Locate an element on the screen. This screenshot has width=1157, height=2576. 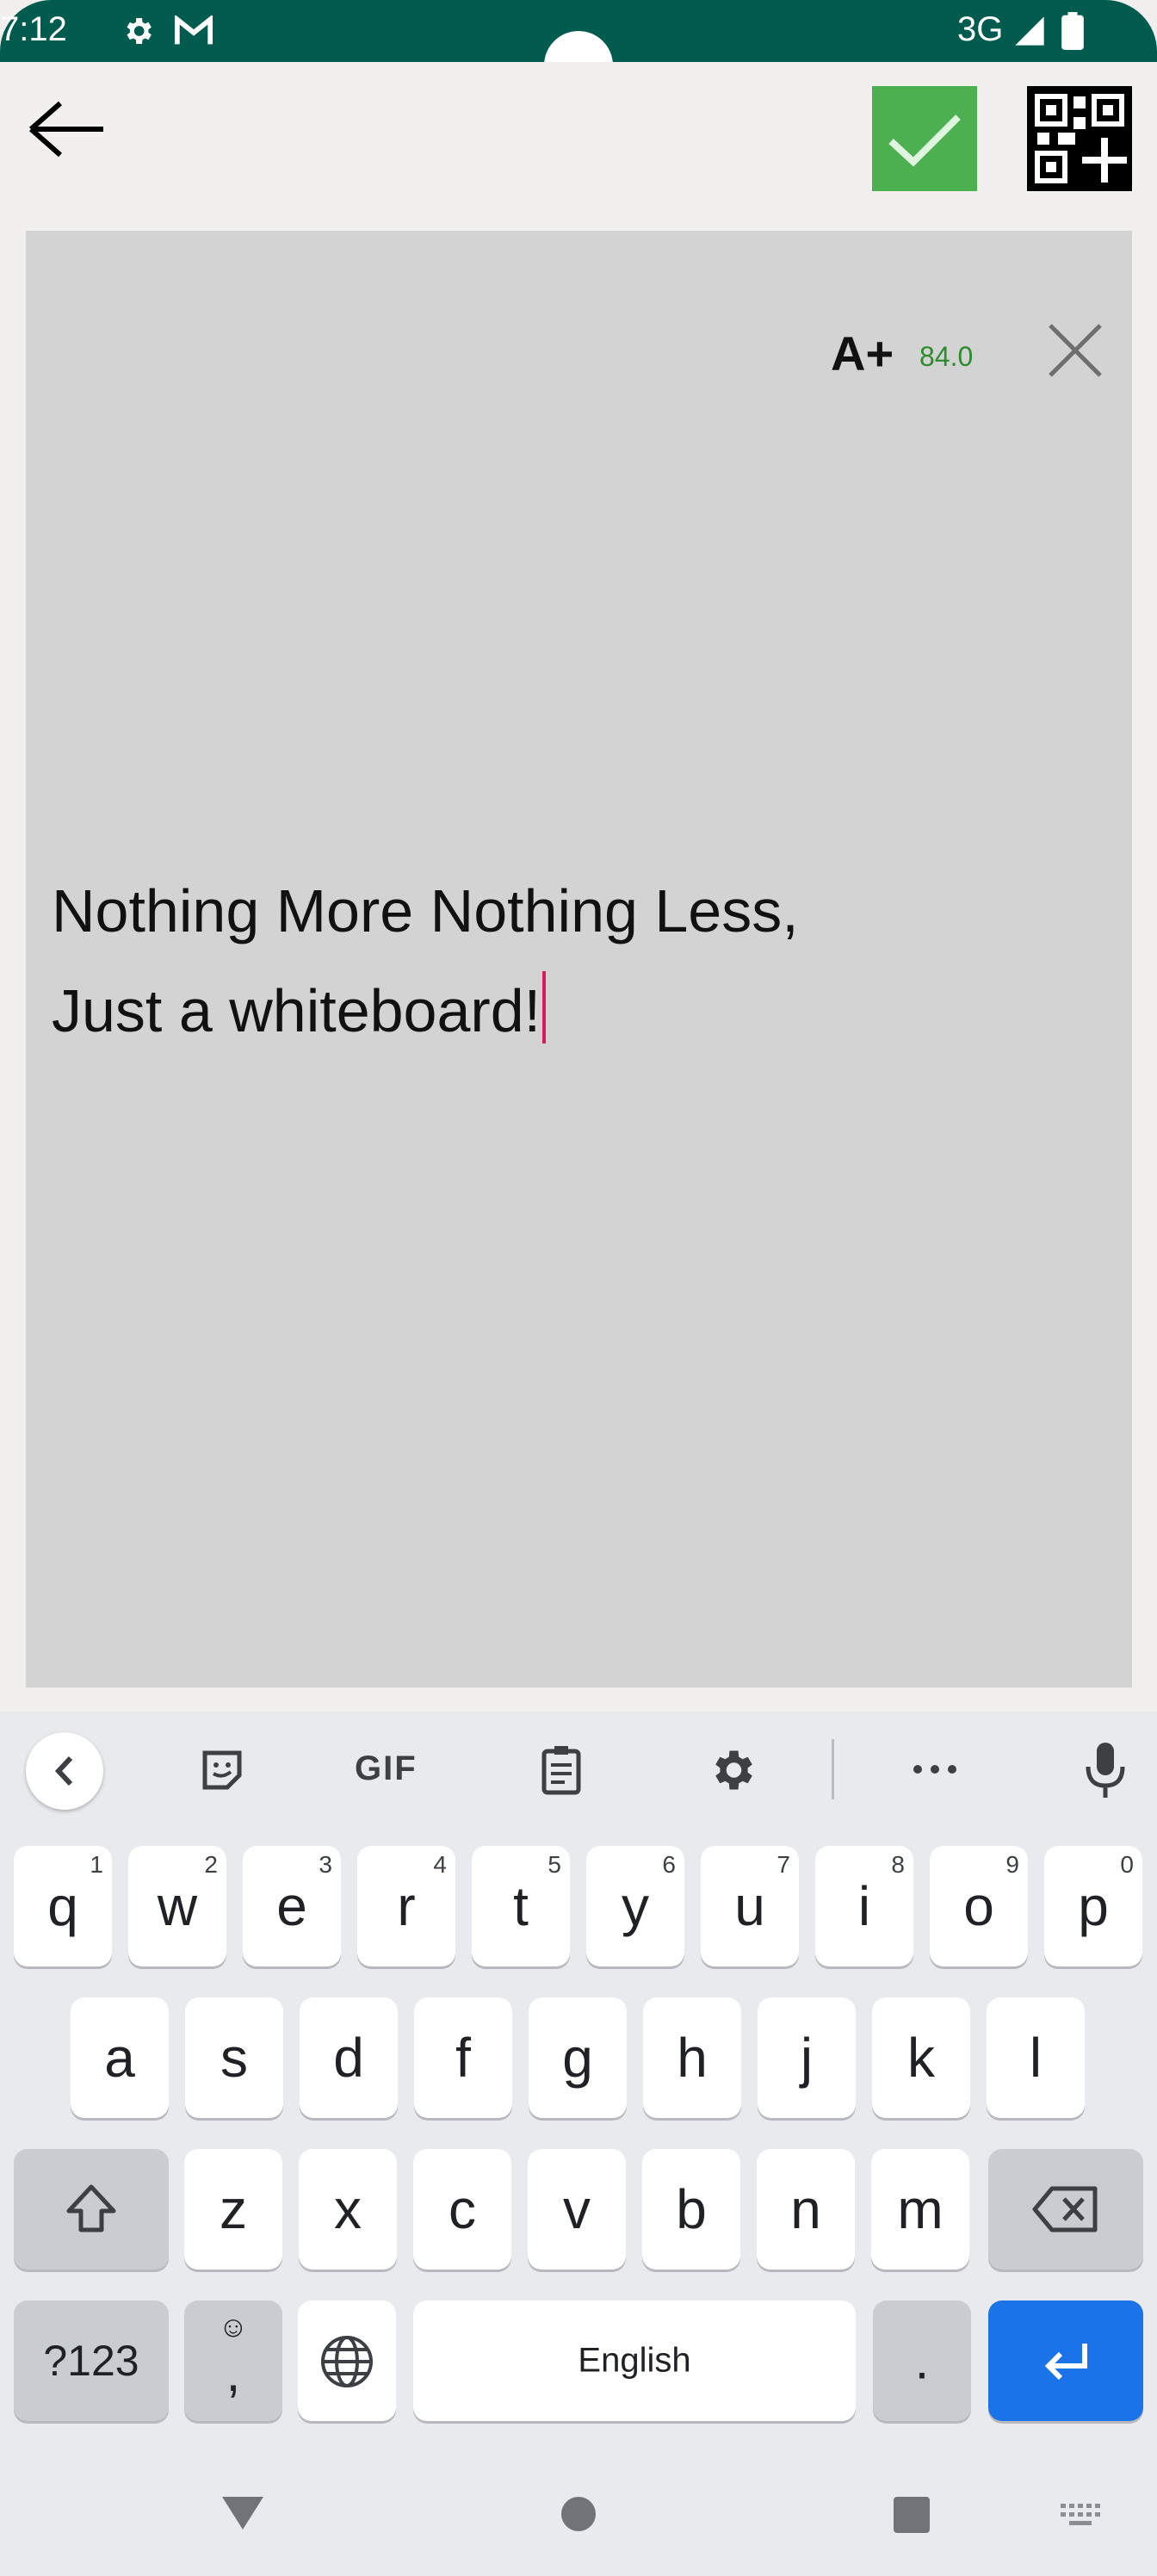
sticker-icon is located at coordinates (222, 1770).